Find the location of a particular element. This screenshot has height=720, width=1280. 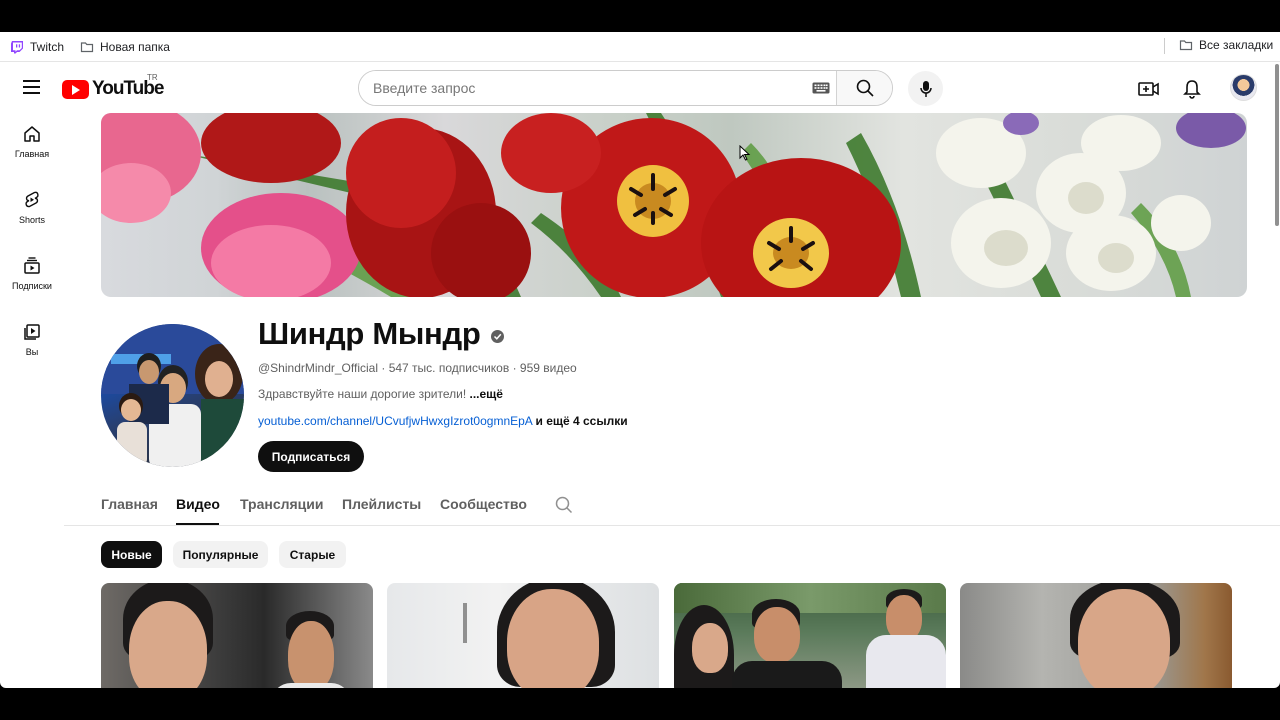

video-count: 959 видео is located at coordinates (548, 368).